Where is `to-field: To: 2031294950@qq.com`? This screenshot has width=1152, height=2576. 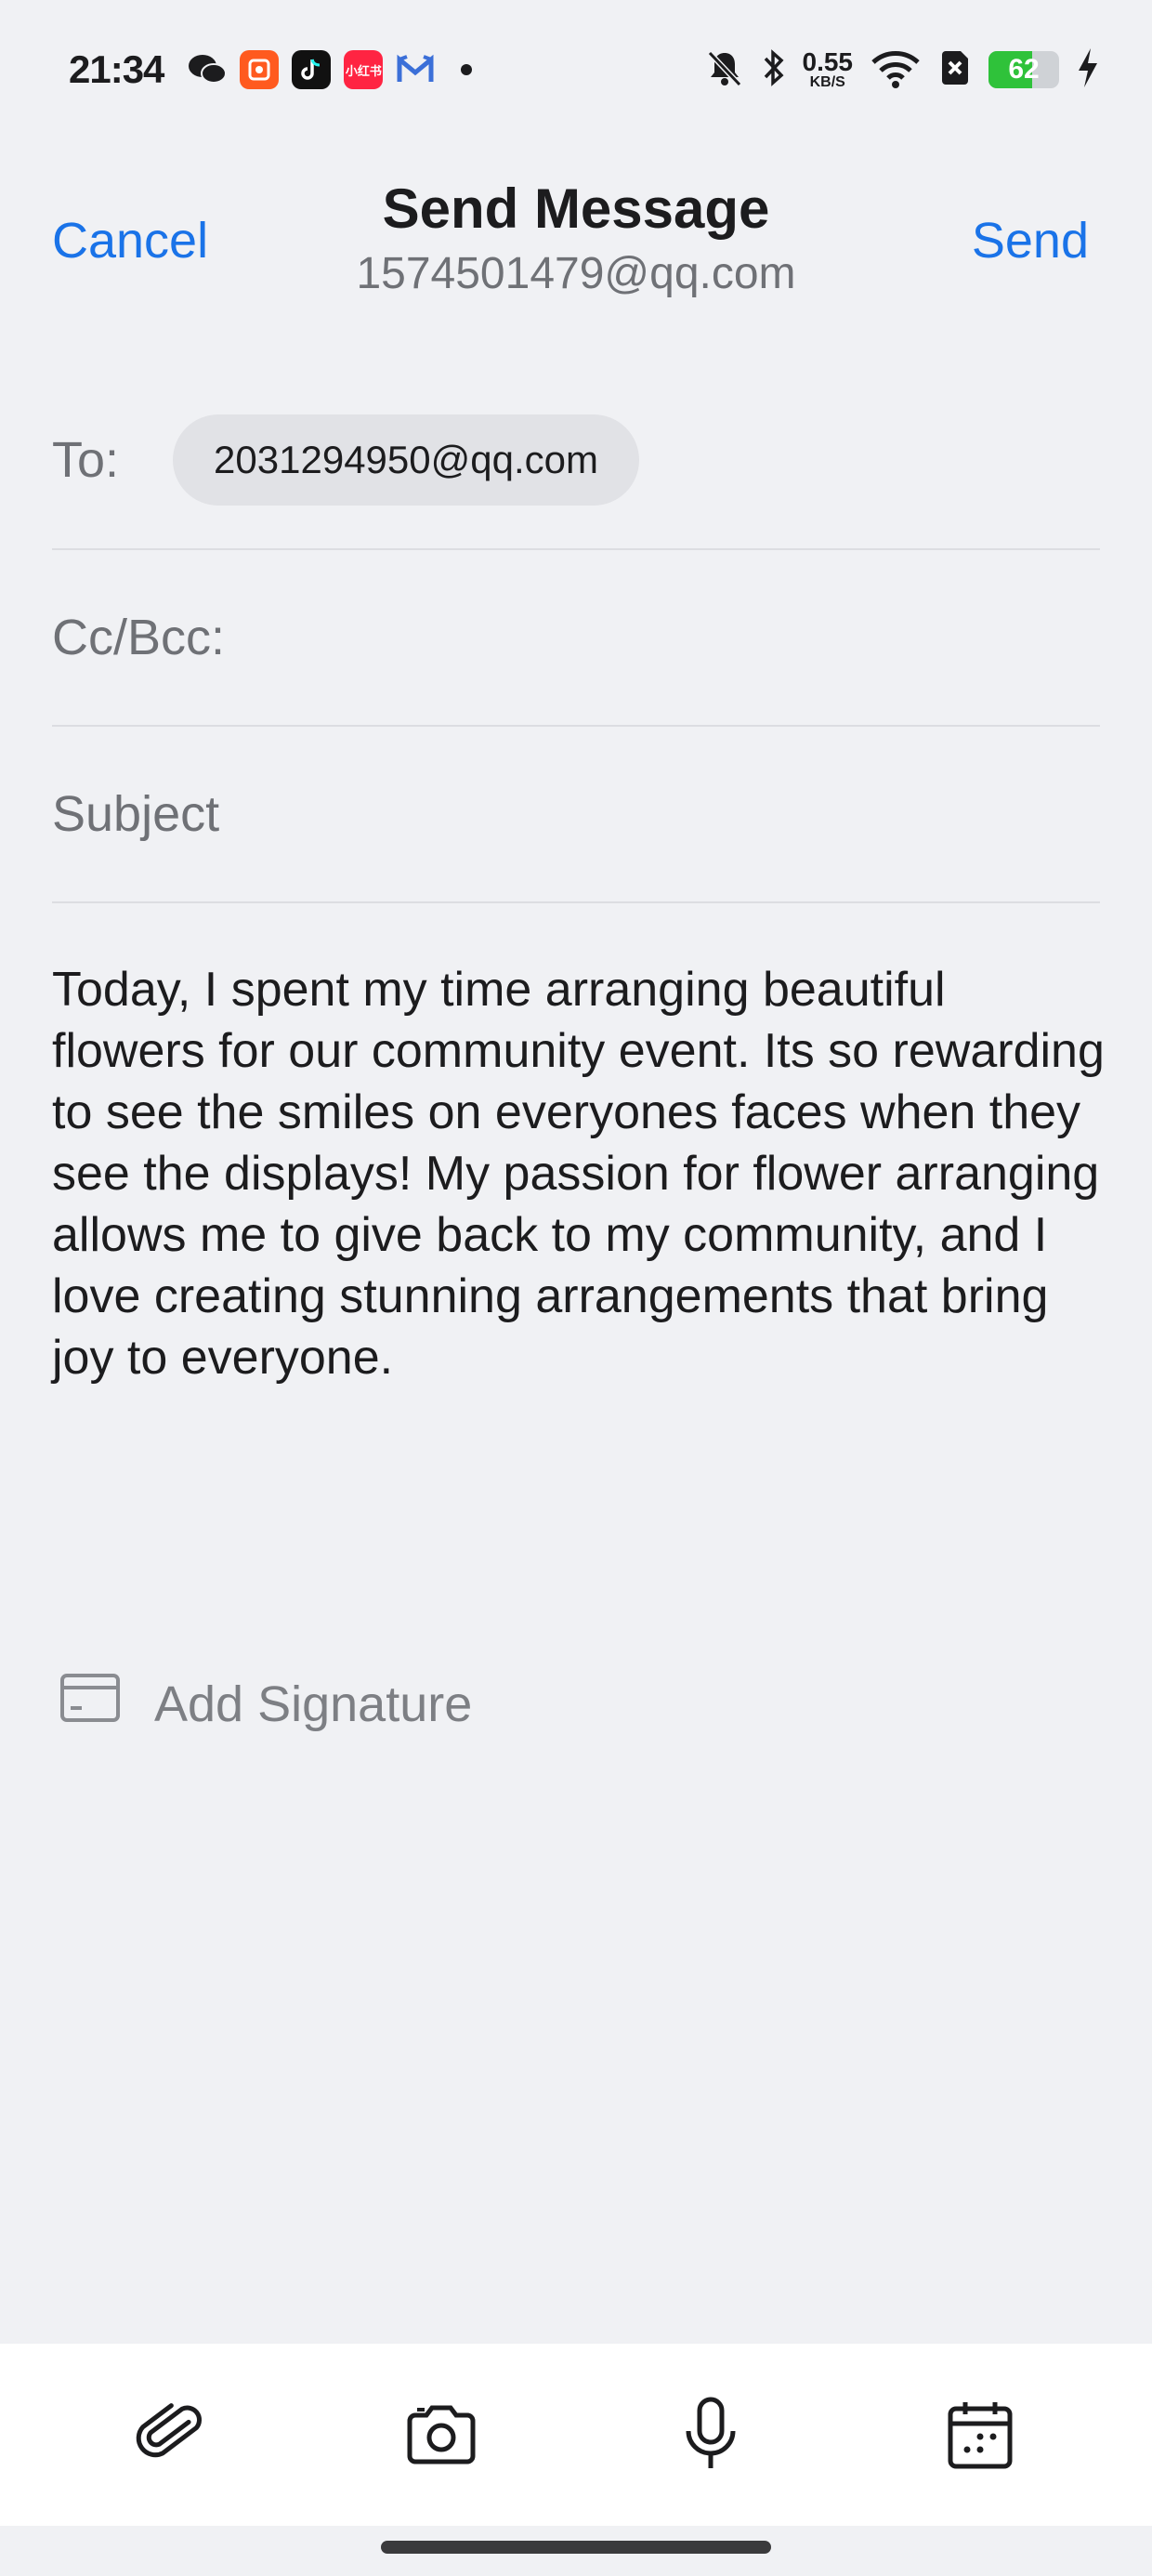
to-field: To: 2031294950@qq.com is located at coordinates (576, 461).